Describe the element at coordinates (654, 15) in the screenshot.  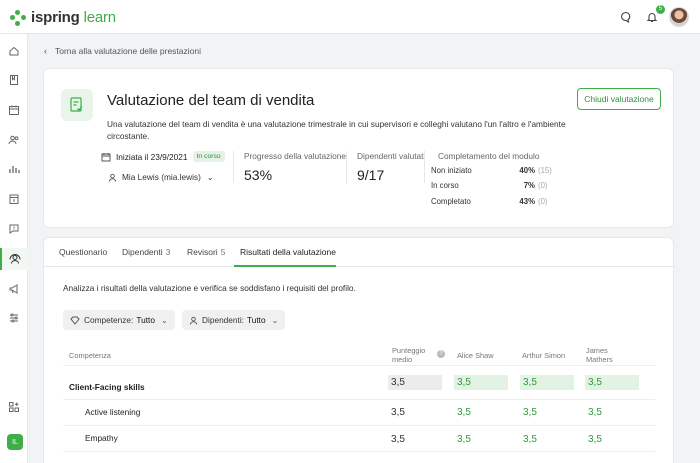
I see `bell-icon: 5` at that location.